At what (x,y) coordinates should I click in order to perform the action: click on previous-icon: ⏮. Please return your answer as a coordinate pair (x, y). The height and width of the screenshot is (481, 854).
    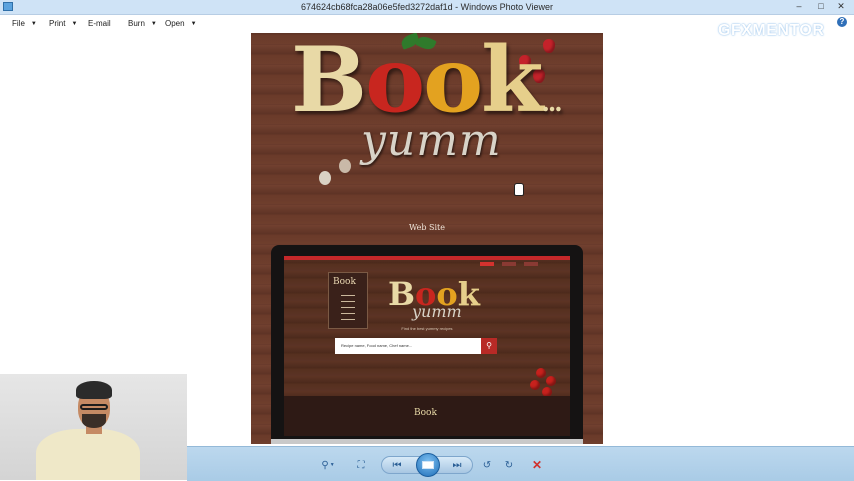
    Looking at the image, I should click on (397, 465).